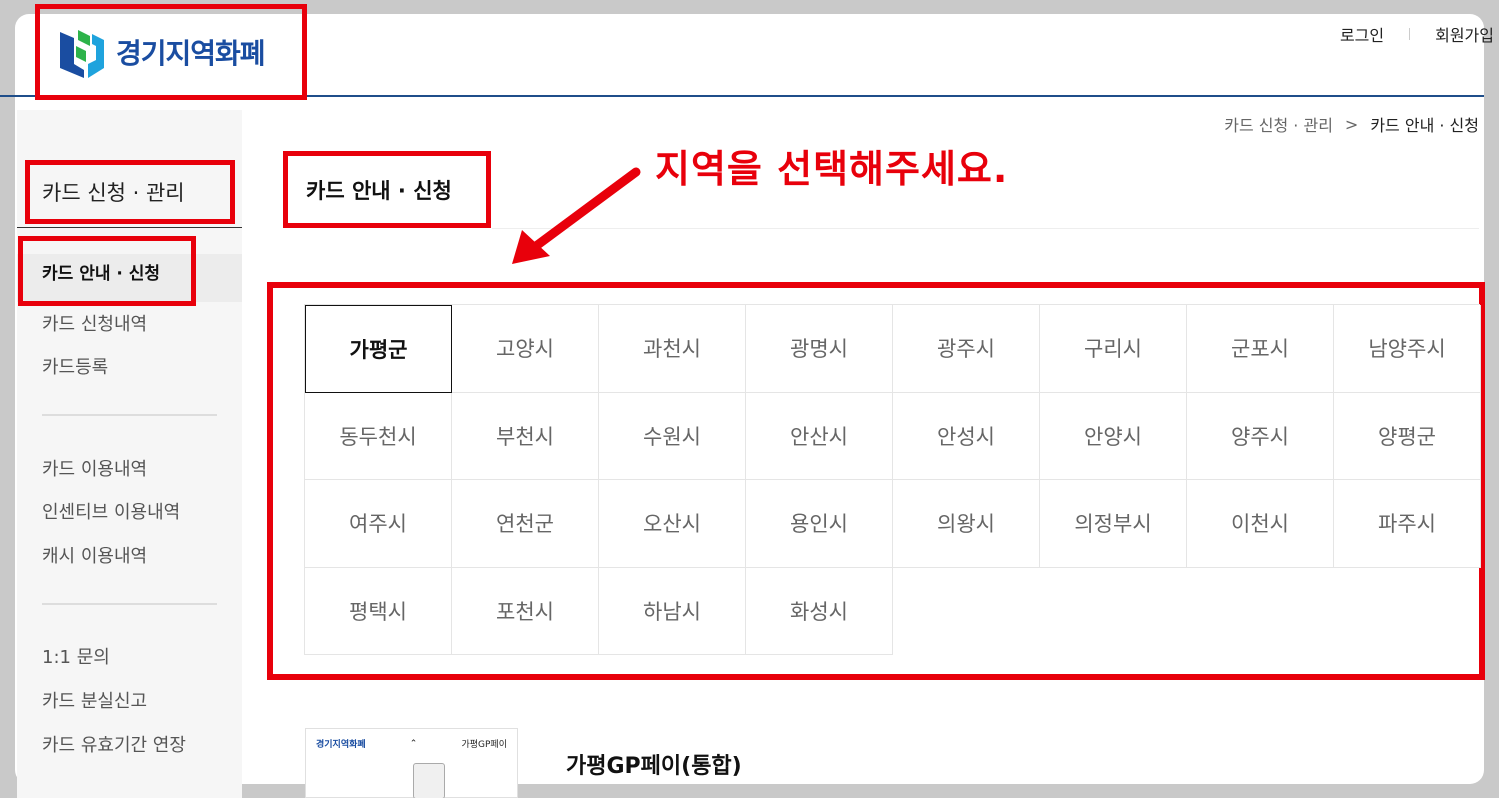  What do you see at coordinates (378, 611) in the screenshot?
I see `region-option: 평택시` at bounding box center [378, 611].